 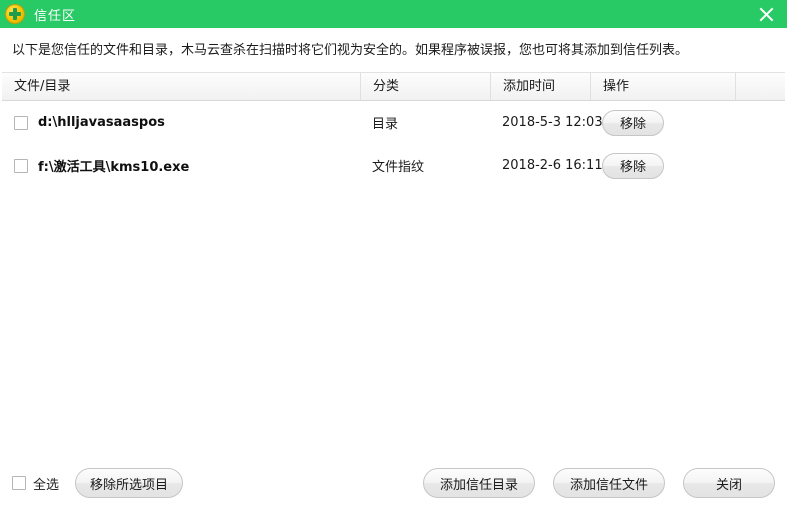 What do you see at coordinates (55, 16) in the screenshot?
I see `window-title: 信任区` at bounding box center [55, 16].